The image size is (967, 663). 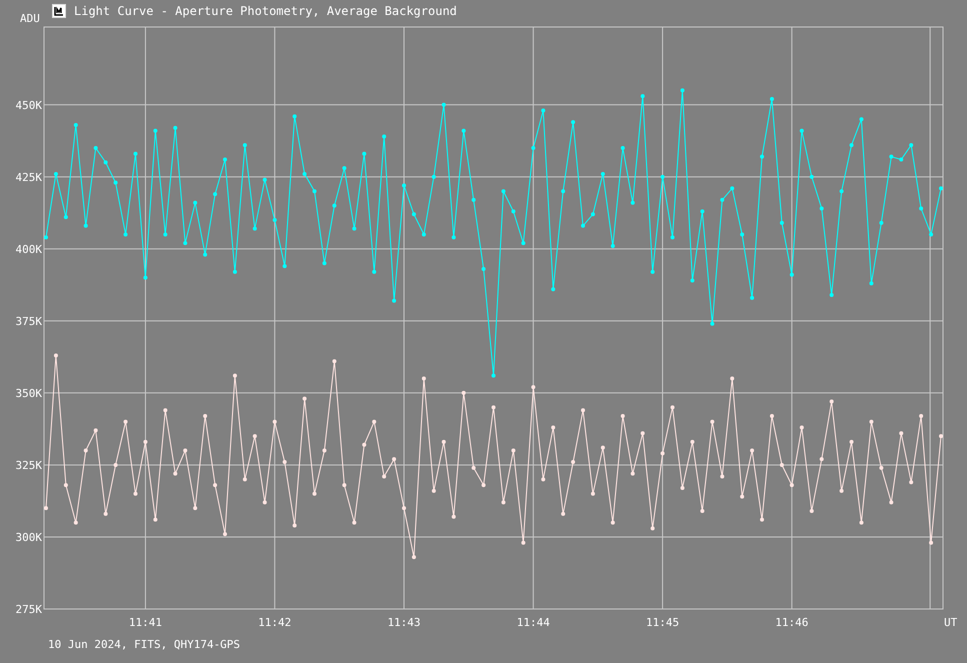 What do you see at coordinates (663, 622) in the screenshot?
I see `tick-label: 11:45` at bounding box center [663, 622].